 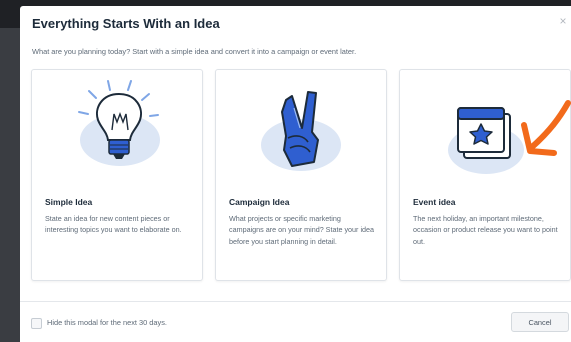 What do you see at coordinates (36, 323) in the screenshot?
I see `hide-modal-checkbox` at bounding box center [36, 323].